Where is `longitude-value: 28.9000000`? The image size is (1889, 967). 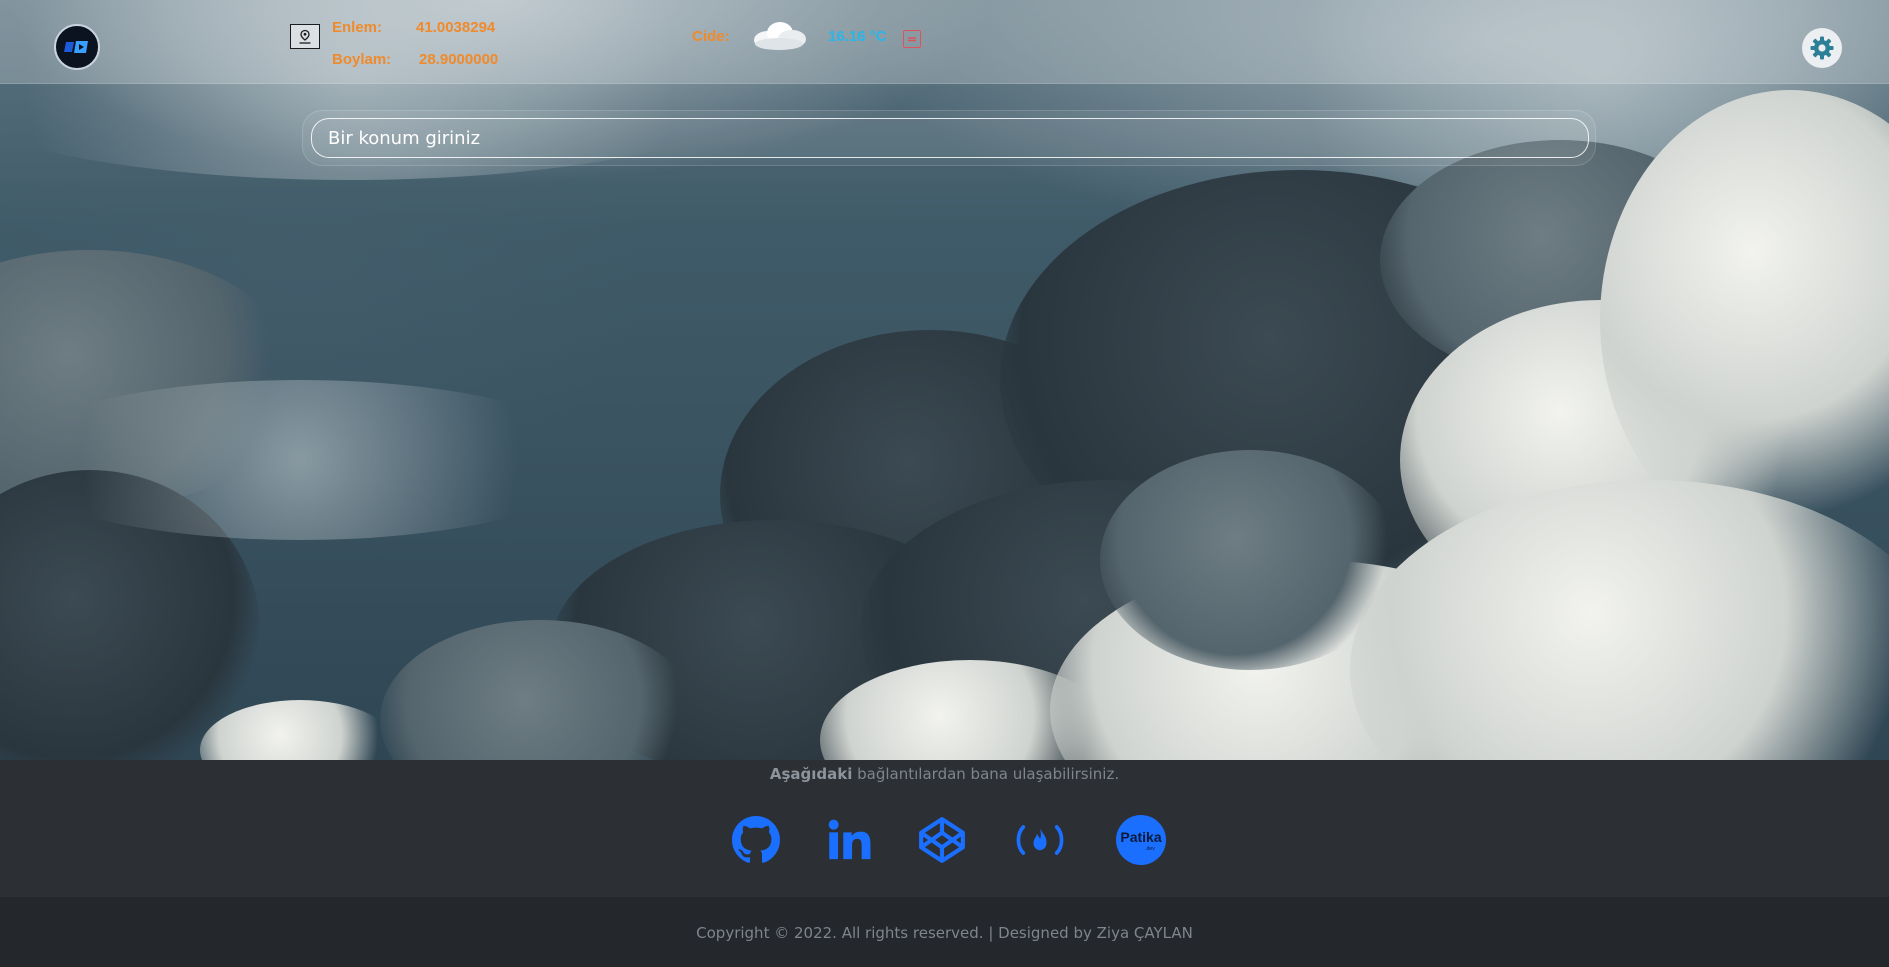 longitude-value: 28.9000000 is located at coordinates (459, 59).